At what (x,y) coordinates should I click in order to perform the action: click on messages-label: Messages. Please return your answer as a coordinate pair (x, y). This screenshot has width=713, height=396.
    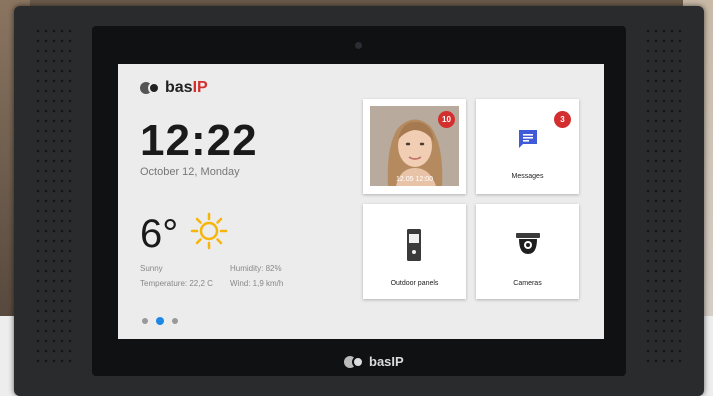
    Looking at the image, I should click on (527, 176).